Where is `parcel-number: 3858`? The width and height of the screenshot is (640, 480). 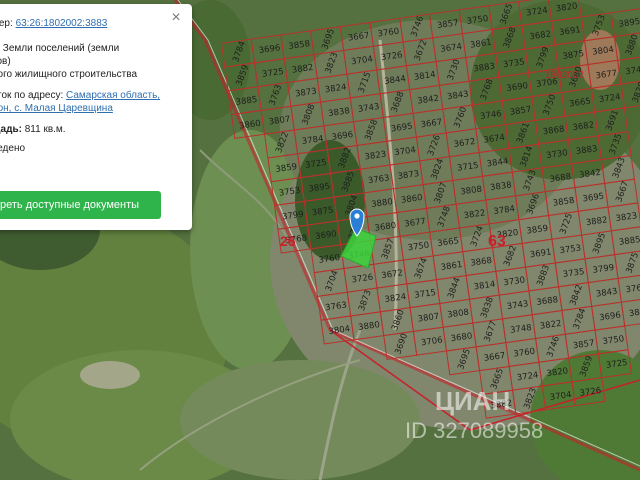 parcel-number: 3858 is located at coordinates (634, 312).